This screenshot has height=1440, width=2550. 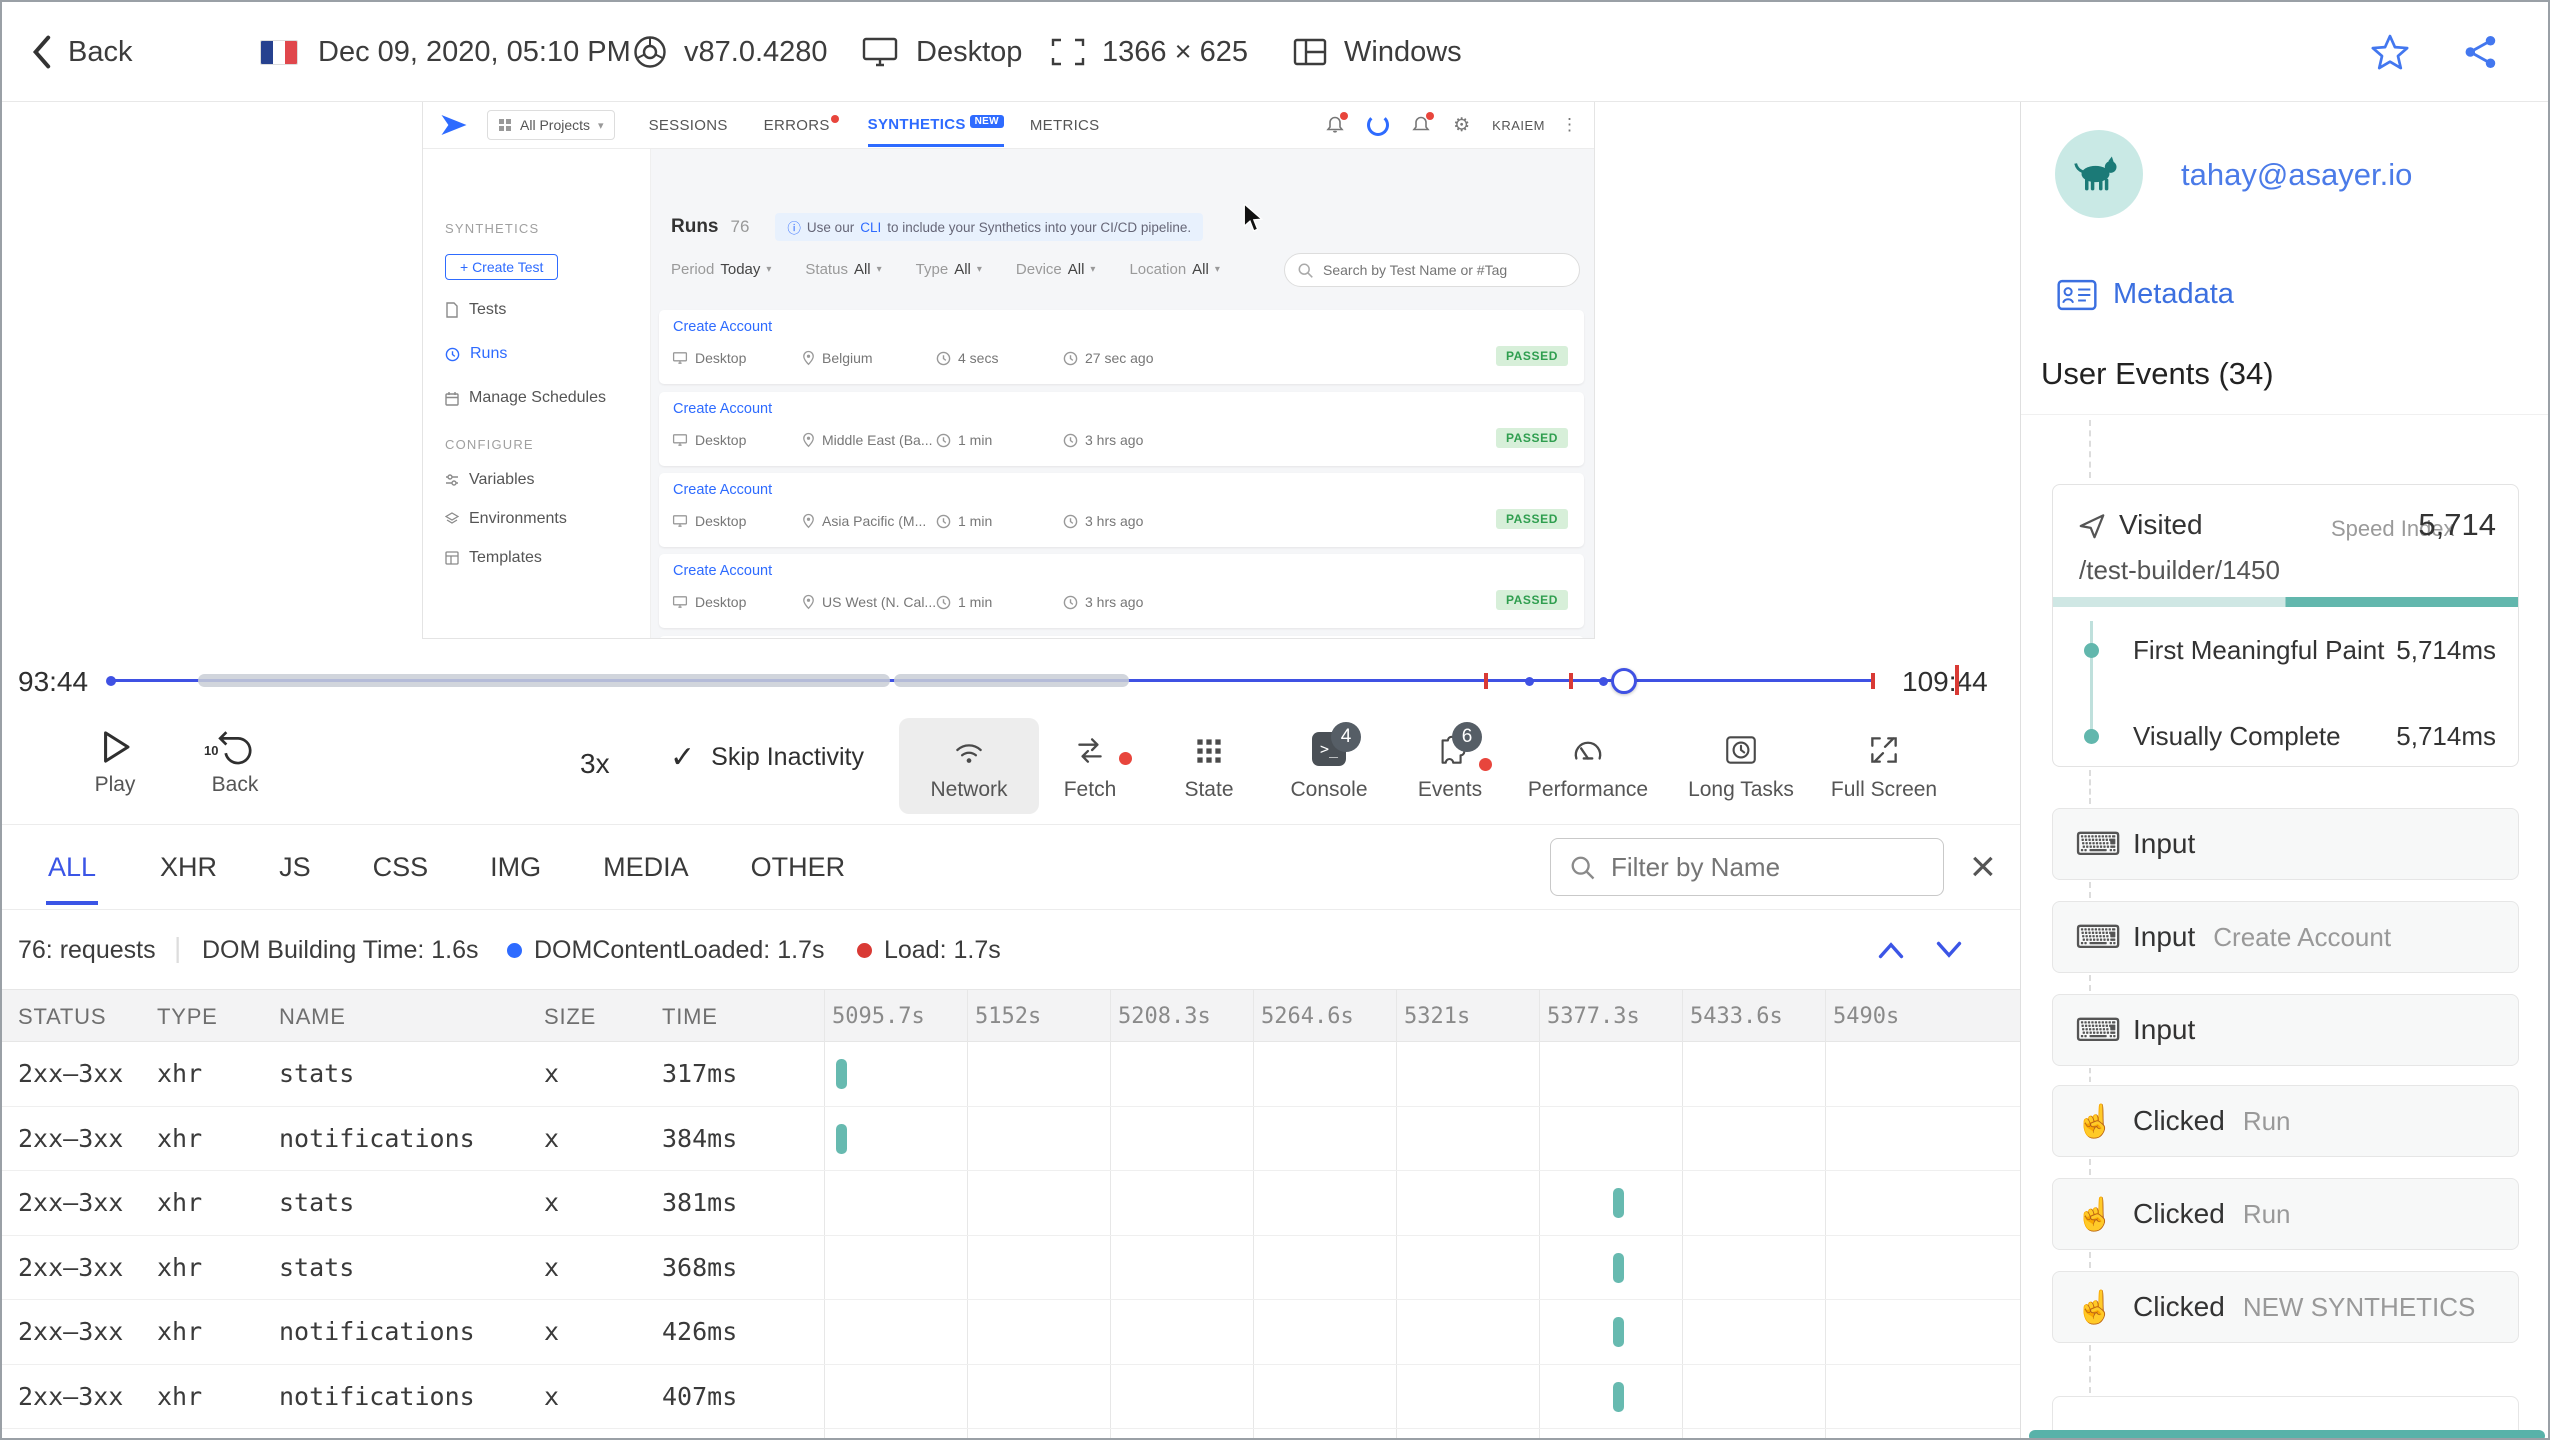 What do you see at coordinates (188, 867) in the screenshot?
I see `net-tab-xhr: XHR` at bounding box center [188, 867].